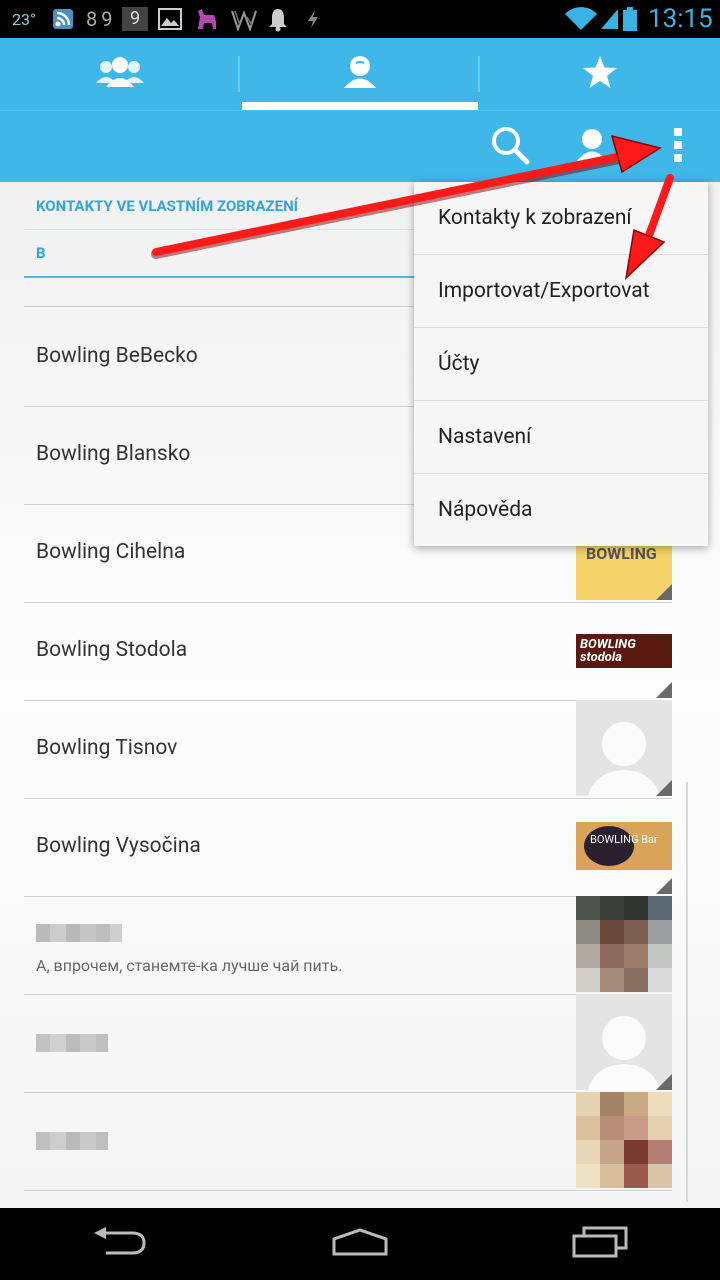 The width and height of the screenshot is (720, 1280). I want to click on search-icon, so click(510, 147).